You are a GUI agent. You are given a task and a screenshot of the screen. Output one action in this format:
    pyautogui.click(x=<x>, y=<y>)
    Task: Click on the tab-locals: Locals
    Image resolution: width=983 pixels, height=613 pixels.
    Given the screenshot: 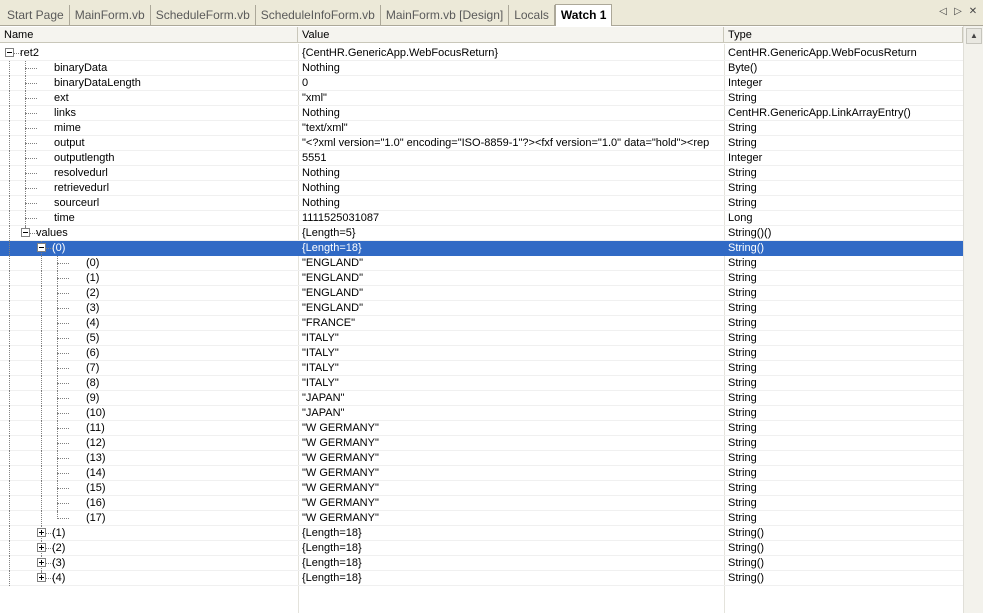 What is the action you would take?
    pyautogui.click(x=532, y=15)
    